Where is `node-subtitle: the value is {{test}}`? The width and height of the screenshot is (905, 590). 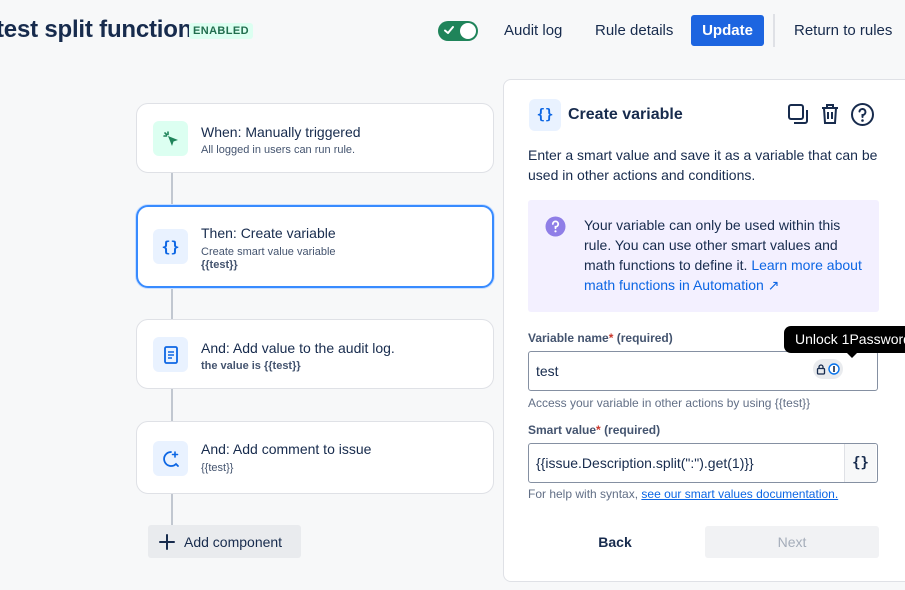 node-subtitle: the value is {{test}} is located at coordinates (251, 366).